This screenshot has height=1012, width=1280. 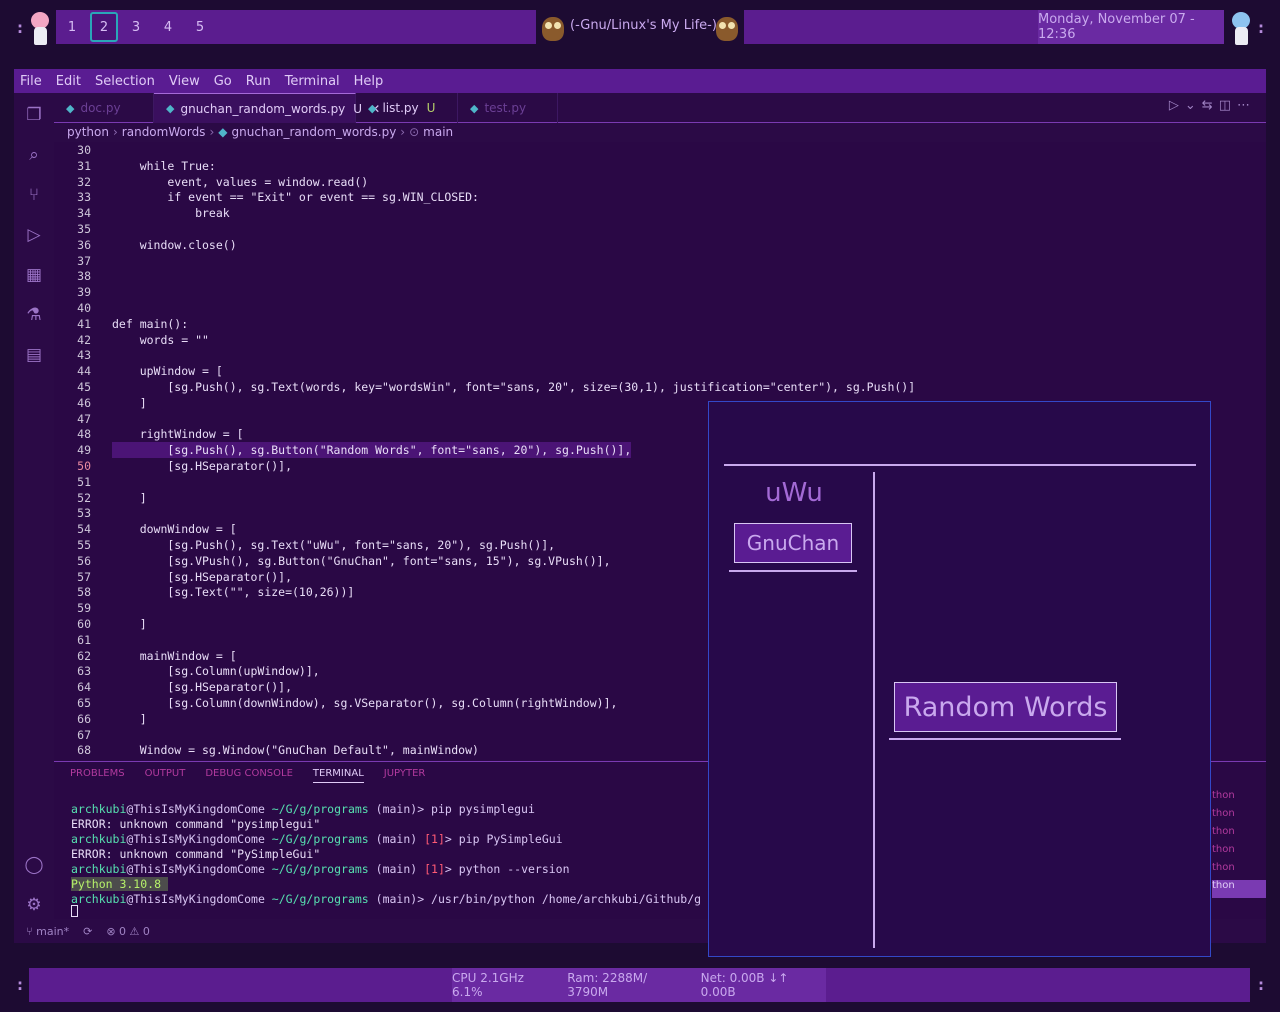 What do you see at coordinates (34, 506) in the screenshot?
I see `activity-bar: ❐ ⌕ ⑂ ▷ ▦ ⚗ ▤ ◯ ⚙` at bounding box center [34, 506].